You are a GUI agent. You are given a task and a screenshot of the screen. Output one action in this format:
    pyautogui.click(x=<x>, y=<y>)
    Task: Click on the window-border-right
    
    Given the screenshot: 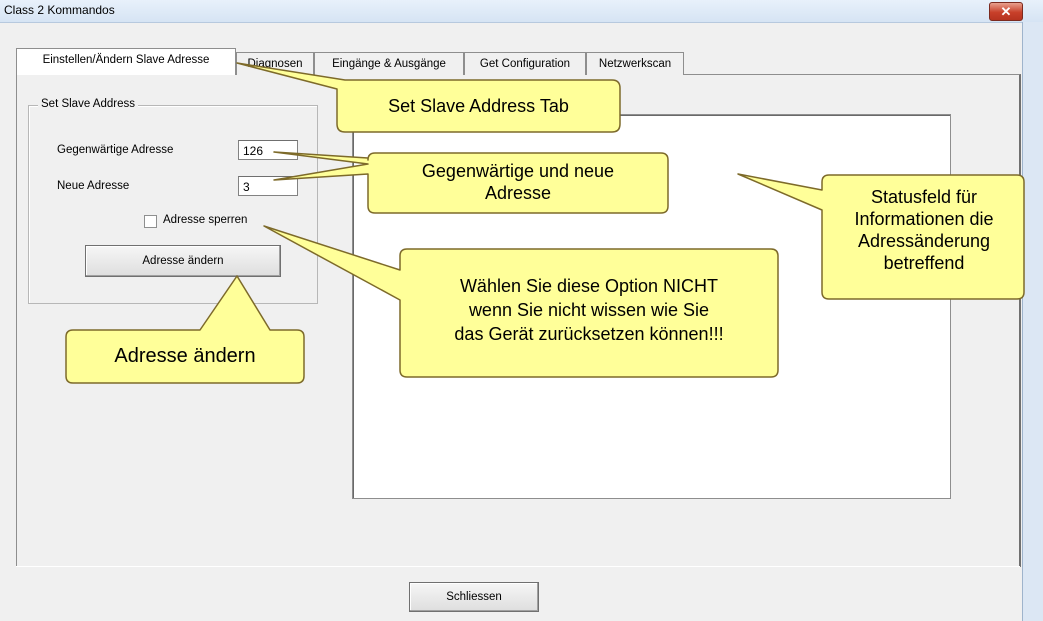 What is the action you would take?
    pyautogui.click(x=1032, y=321)
    